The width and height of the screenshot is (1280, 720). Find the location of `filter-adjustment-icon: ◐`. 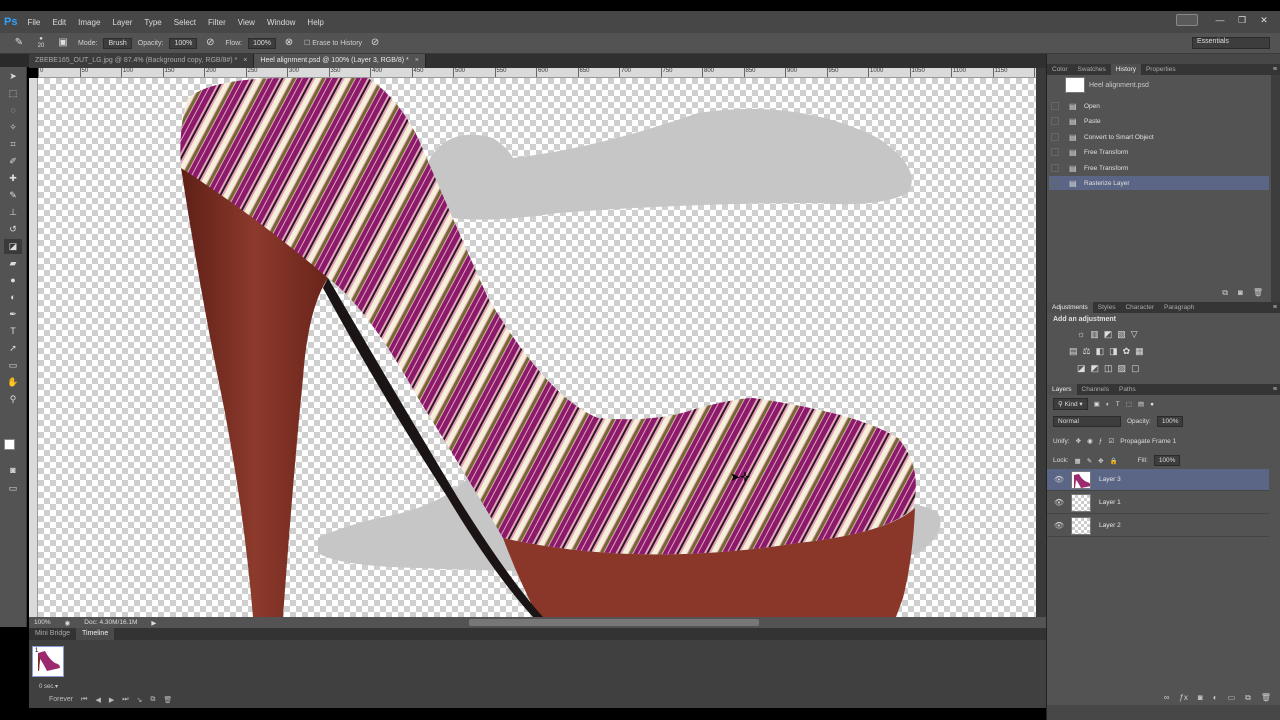

filter-adjustment-icon: ◐ is located at coordinates (1108, 404).